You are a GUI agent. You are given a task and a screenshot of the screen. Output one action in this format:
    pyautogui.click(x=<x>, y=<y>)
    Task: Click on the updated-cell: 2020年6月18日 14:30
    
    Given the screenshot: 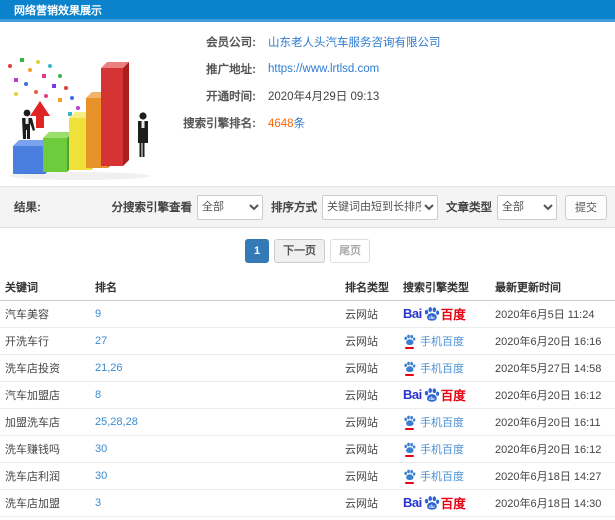 What is the action you would take?
    pyautogui.click(x=552, y=503)
    